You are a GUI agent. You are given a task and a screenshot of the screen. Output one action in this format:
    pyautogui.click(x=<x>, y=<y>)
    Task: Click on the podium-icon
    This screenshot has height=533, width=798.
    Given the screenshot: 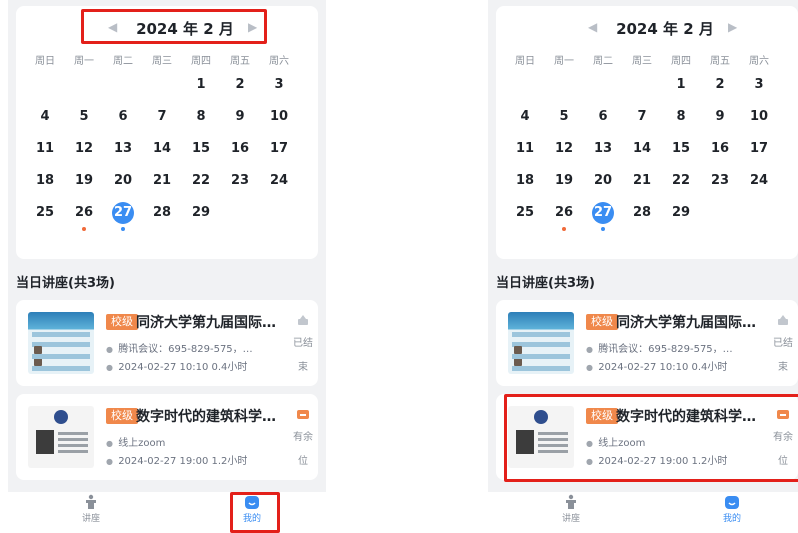 What is the action you would take?
    pyautogui.click(x=91, y=501)
    